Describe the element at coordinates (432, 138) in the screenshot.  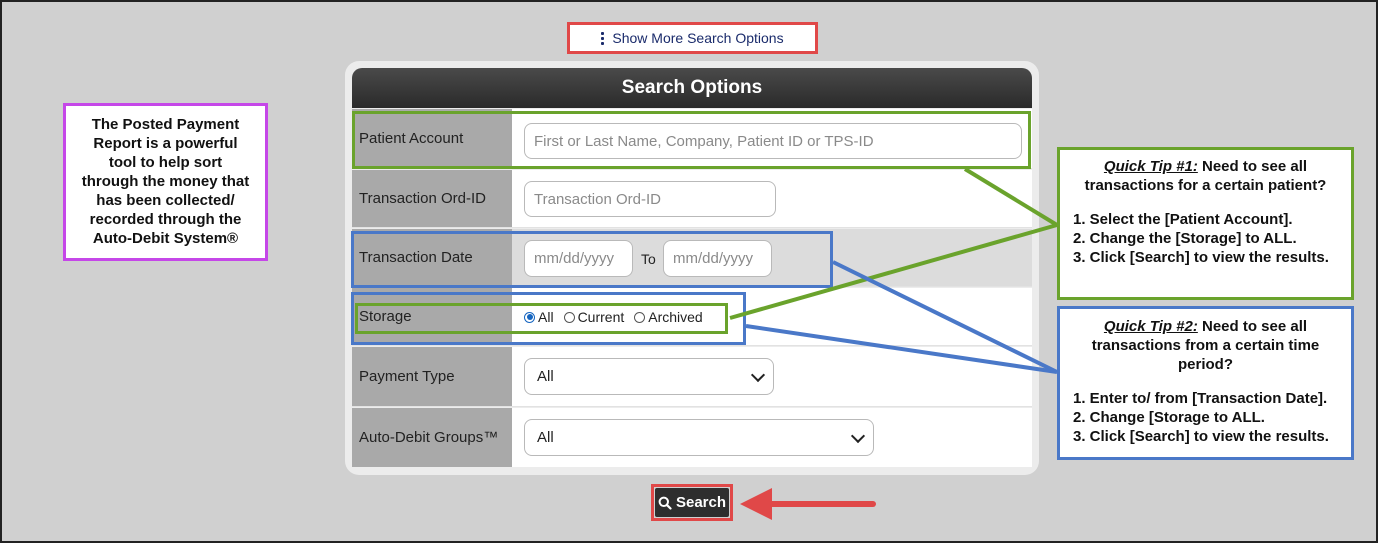
I see `patient-account-label: Patient Account` at that location.